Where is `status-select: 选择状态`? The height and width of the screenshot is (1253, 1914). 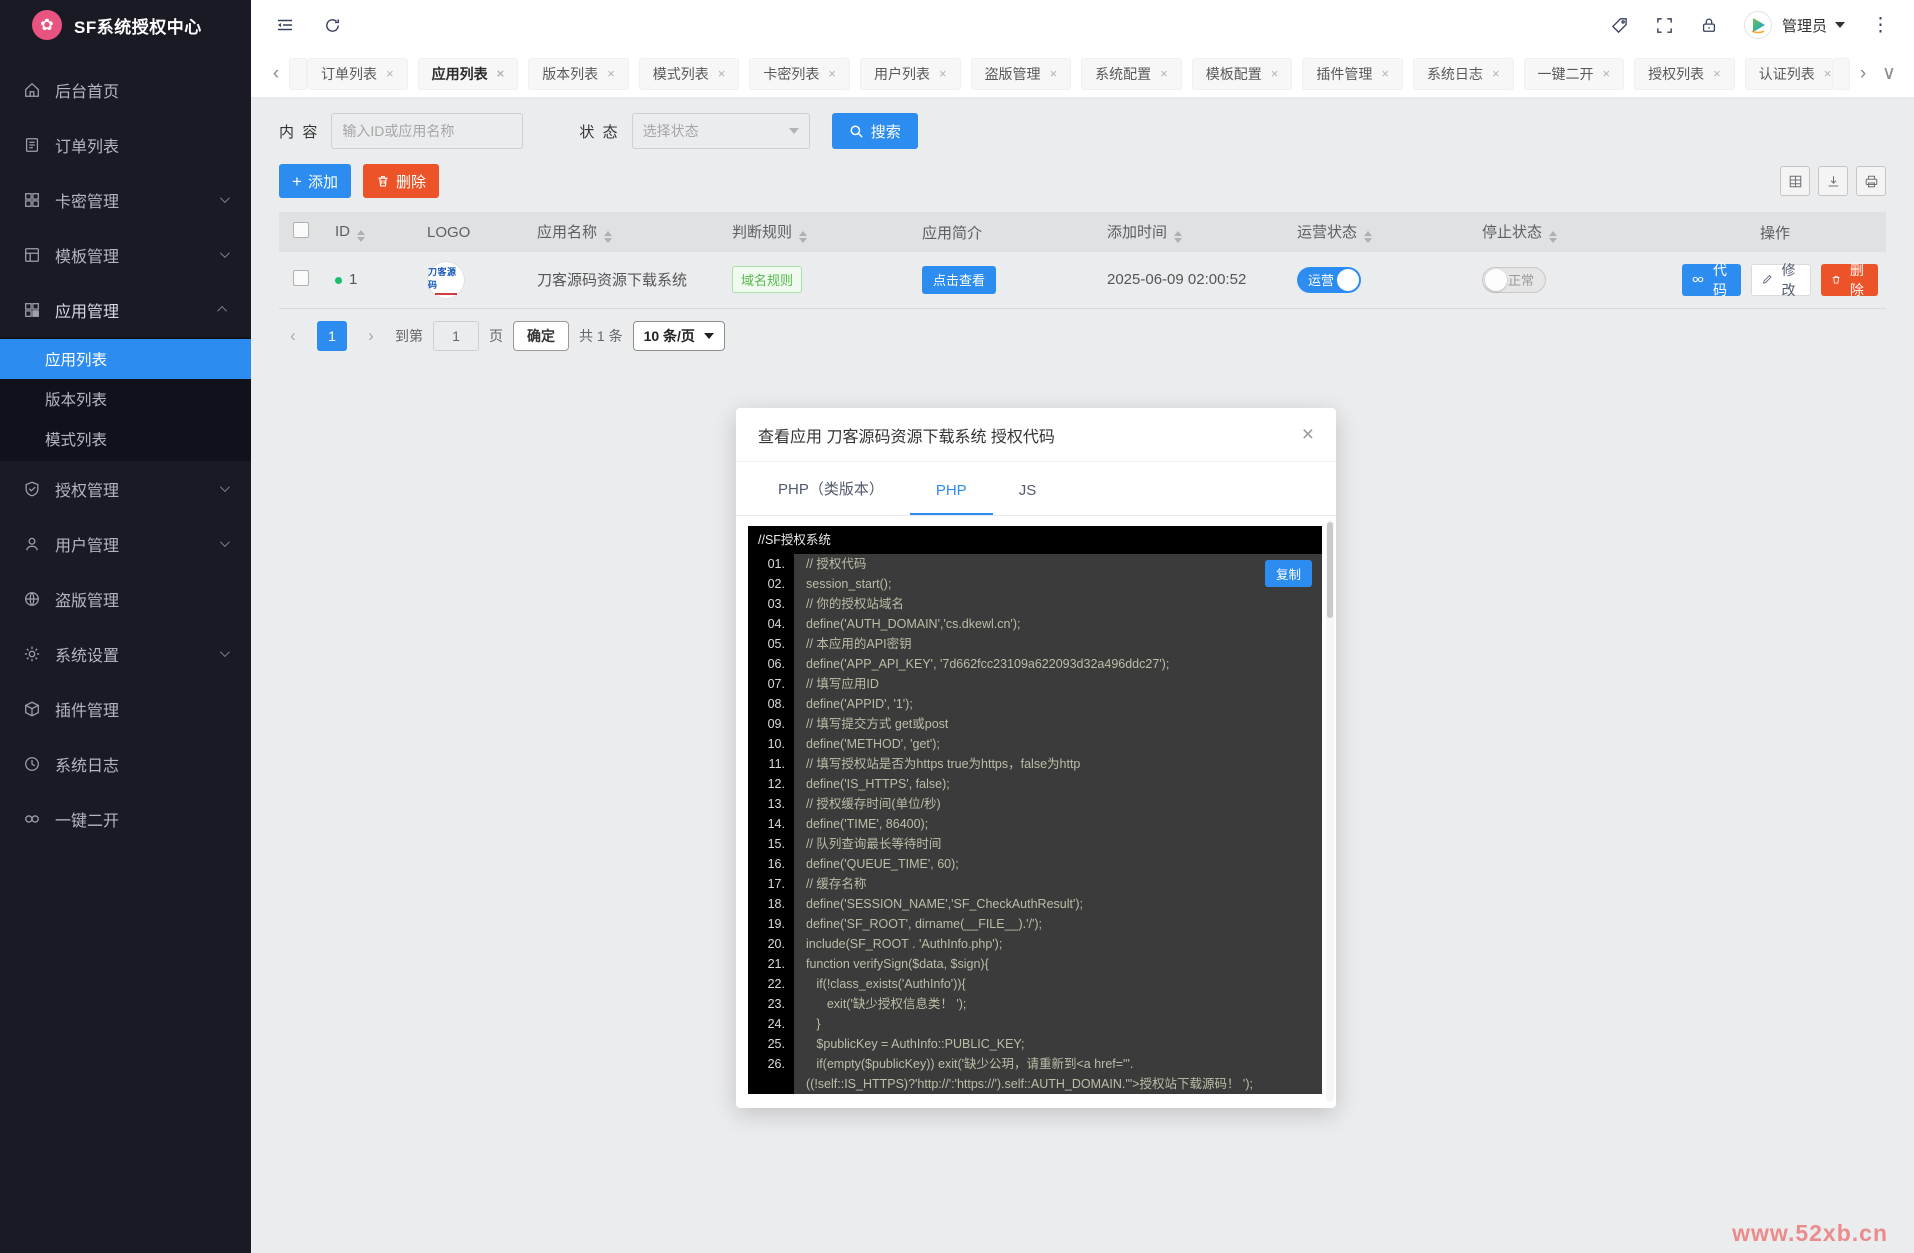 status-select: 选择状态 is located at coordinates (720, 131).